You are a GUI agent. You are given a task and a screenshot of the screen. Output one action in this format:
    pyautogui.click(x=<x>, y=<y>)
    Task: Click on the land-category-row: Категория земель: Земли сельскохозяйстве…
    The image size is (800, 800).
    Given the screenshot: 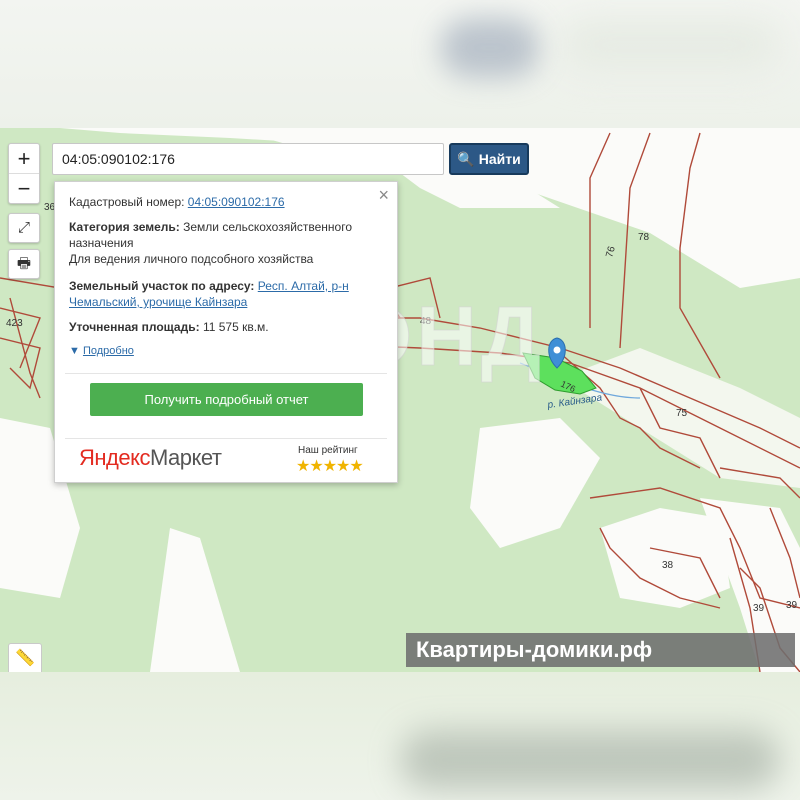 What is the action you would take?
    pyautogui.click(x=219, y=243)
    